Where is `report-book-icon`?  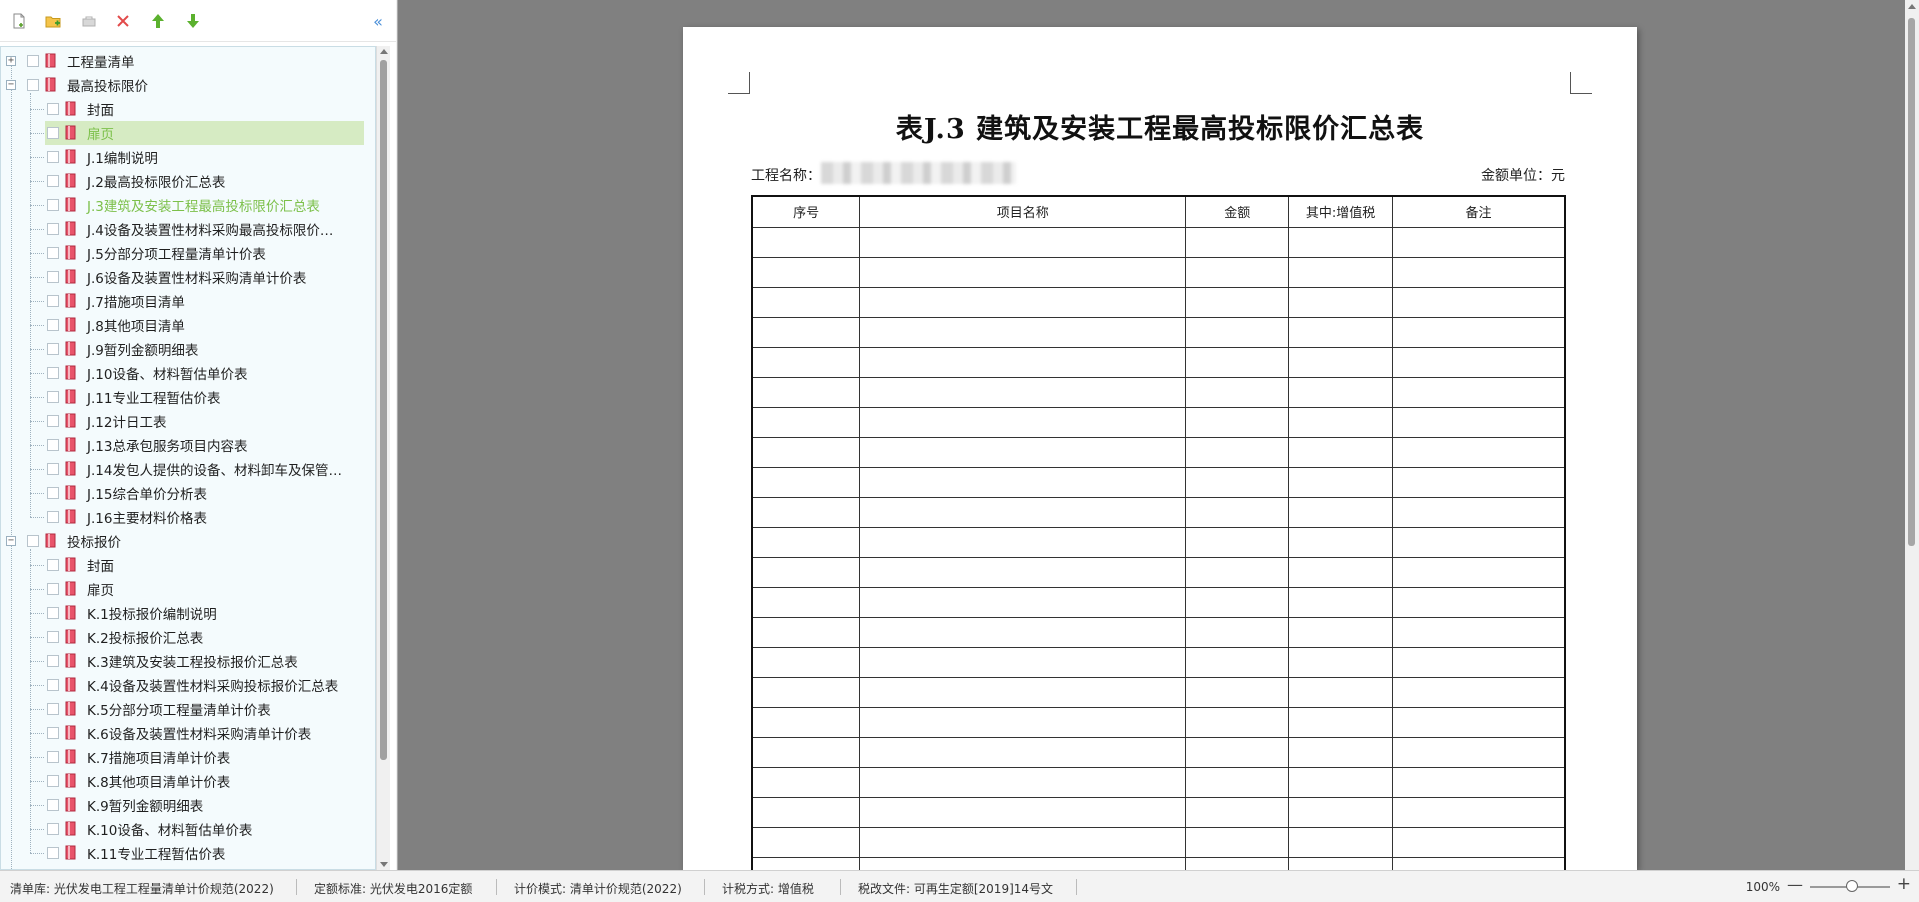 report-book-icon is located at coordinates (71, 132).